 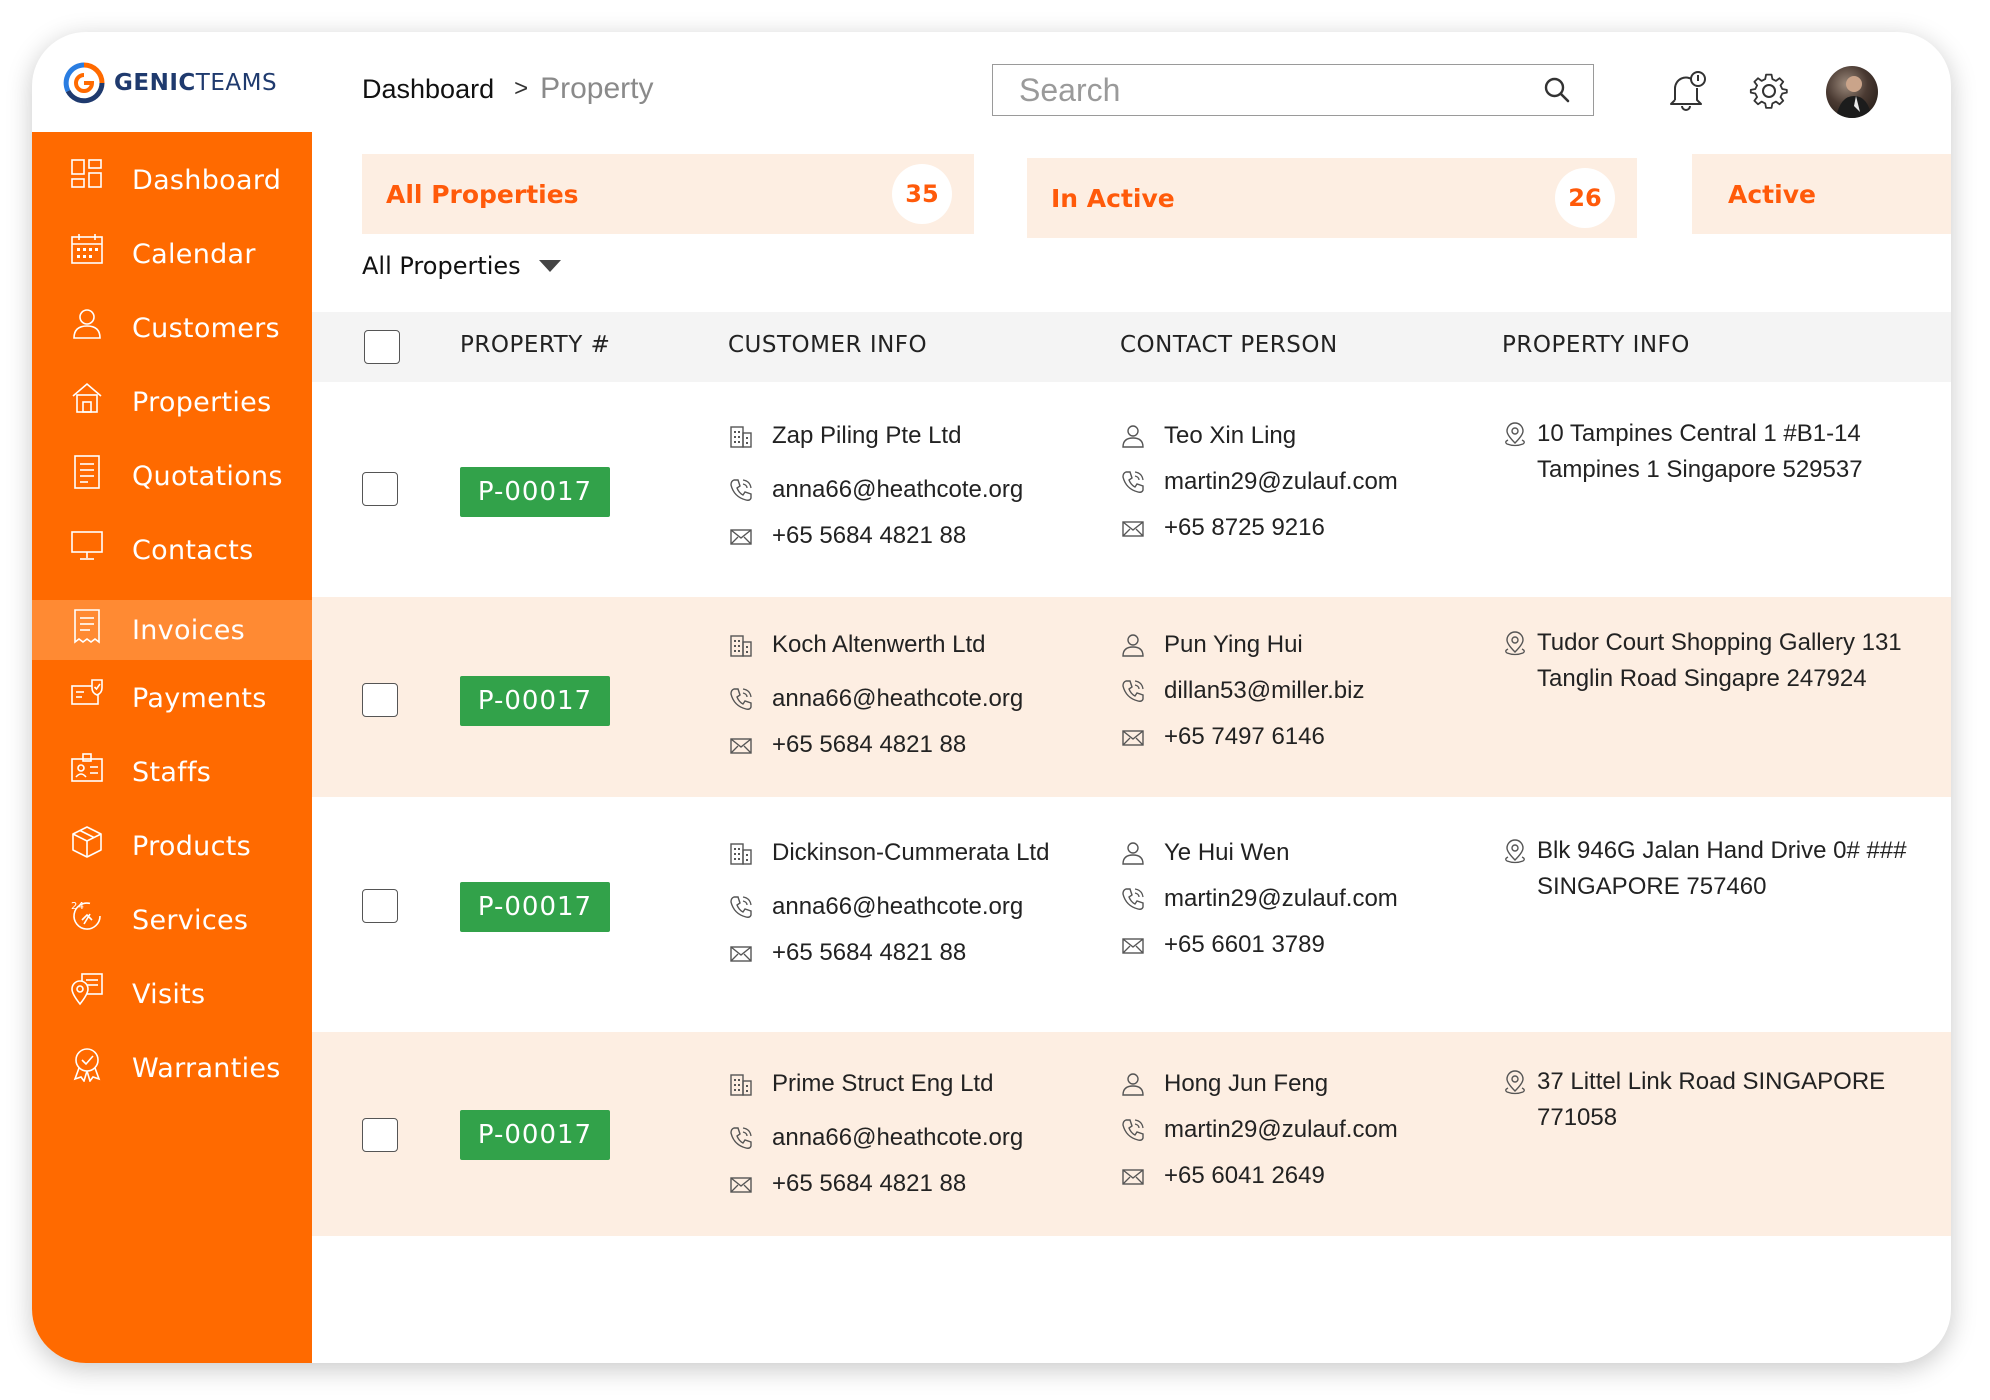 What do you see at coordinates (1332, 198) in the screenshot?
I see `tab-in-active: In Active 26` at bounding box center [1332, 198].